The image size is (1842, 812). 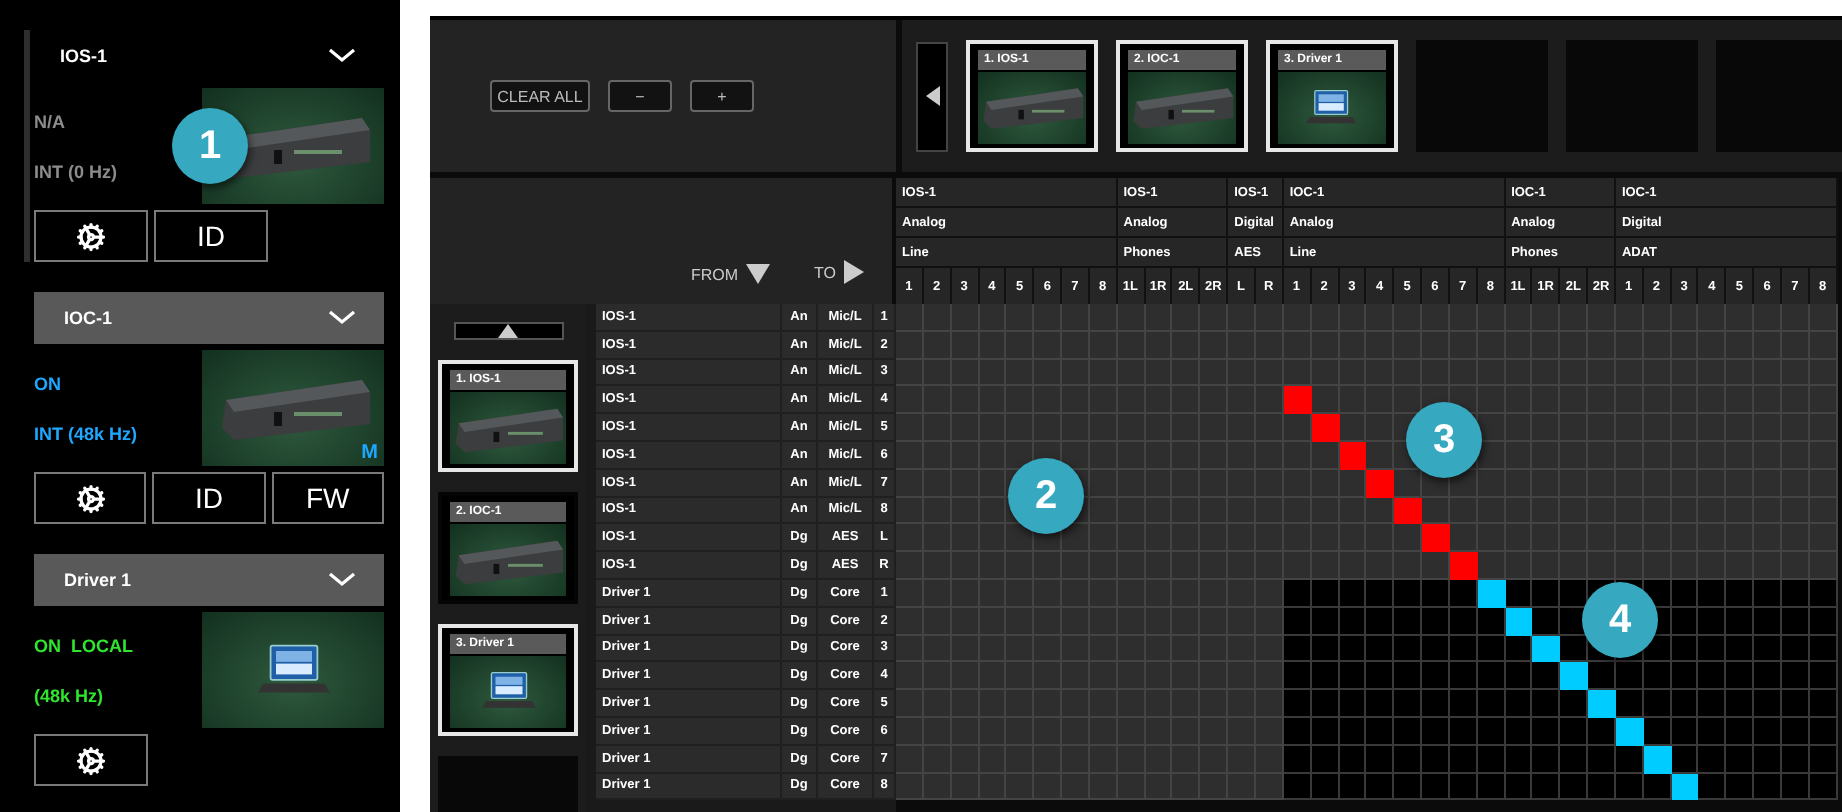 I want to click on to-label: TO, so click(x=825, y=272).